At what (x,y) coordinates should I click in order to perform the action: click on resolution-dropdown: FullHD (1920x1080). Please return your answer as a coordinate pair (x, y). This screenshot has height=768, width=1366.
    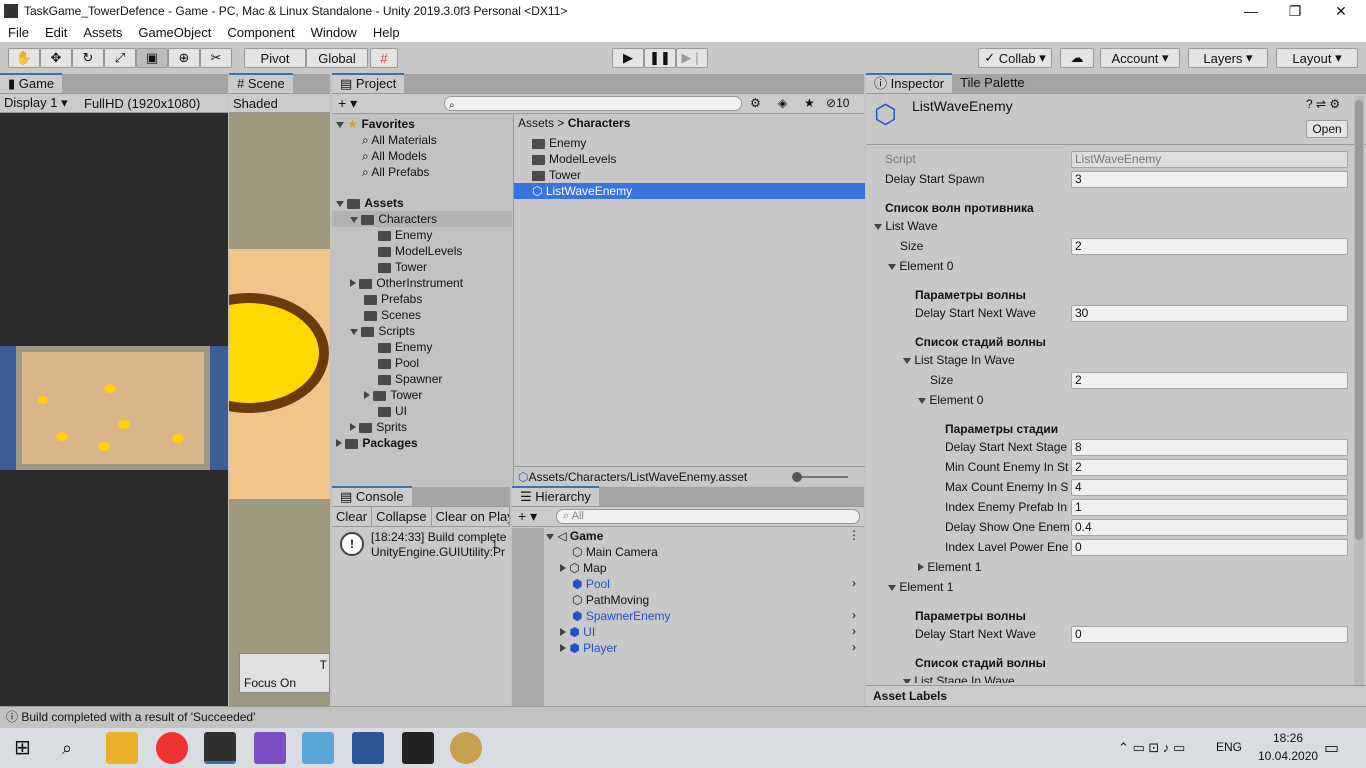
    Looking at the image, I should click on (139, 103).